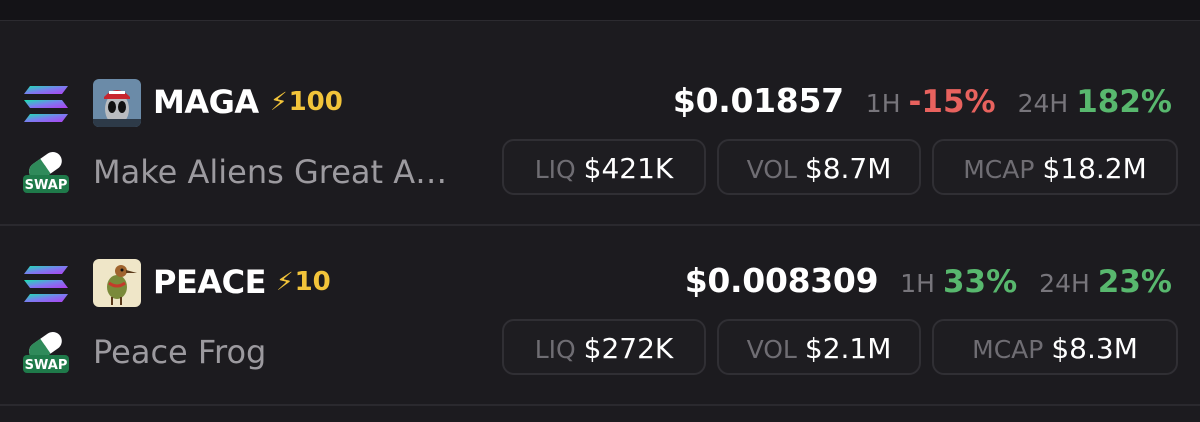 This screenshot has width=1200, height=422. I want to click on volume-chip: VOL $2.1M, so click(819, 347).